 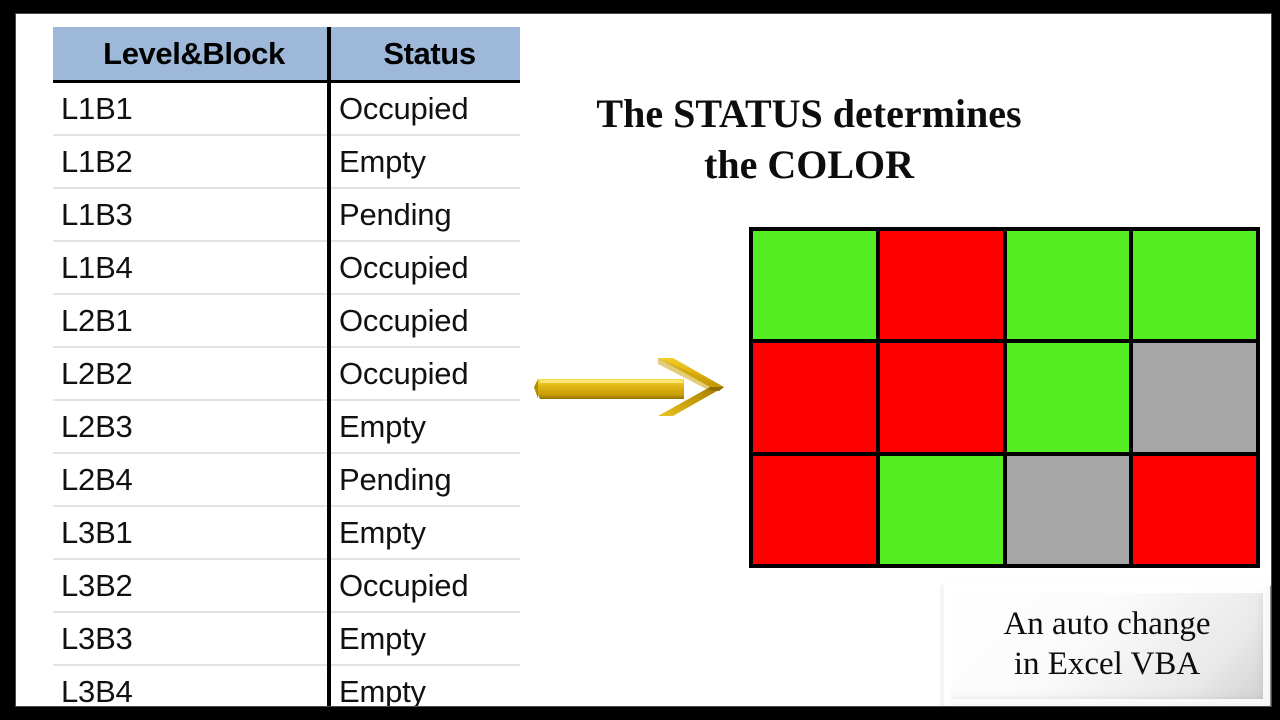 What do you see at coordinates (191, 320) in the screenshot?
I see `cell-level-block: L2B1` at bounding box center [191, 320].